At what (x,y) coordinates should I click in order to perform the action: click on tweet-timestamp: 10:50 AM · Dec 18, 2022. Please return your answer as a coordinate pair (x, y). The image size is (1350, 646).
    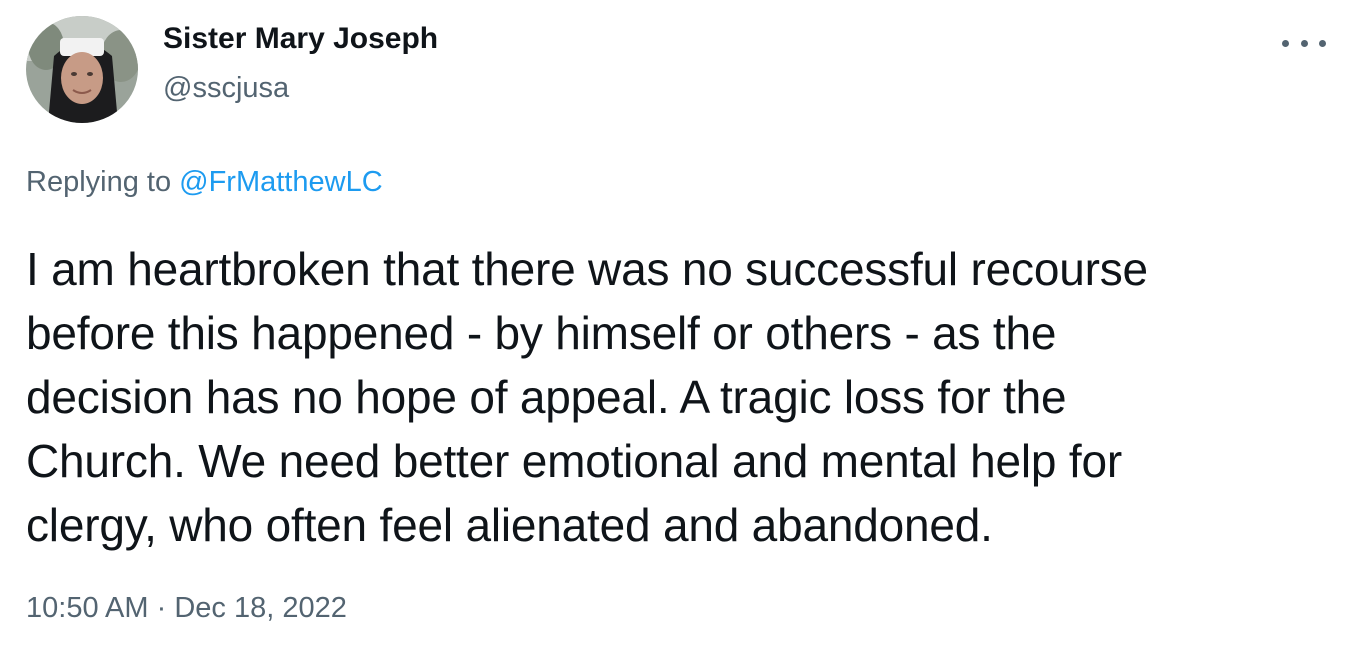
    Looking at the image, I should click on (186, 608).